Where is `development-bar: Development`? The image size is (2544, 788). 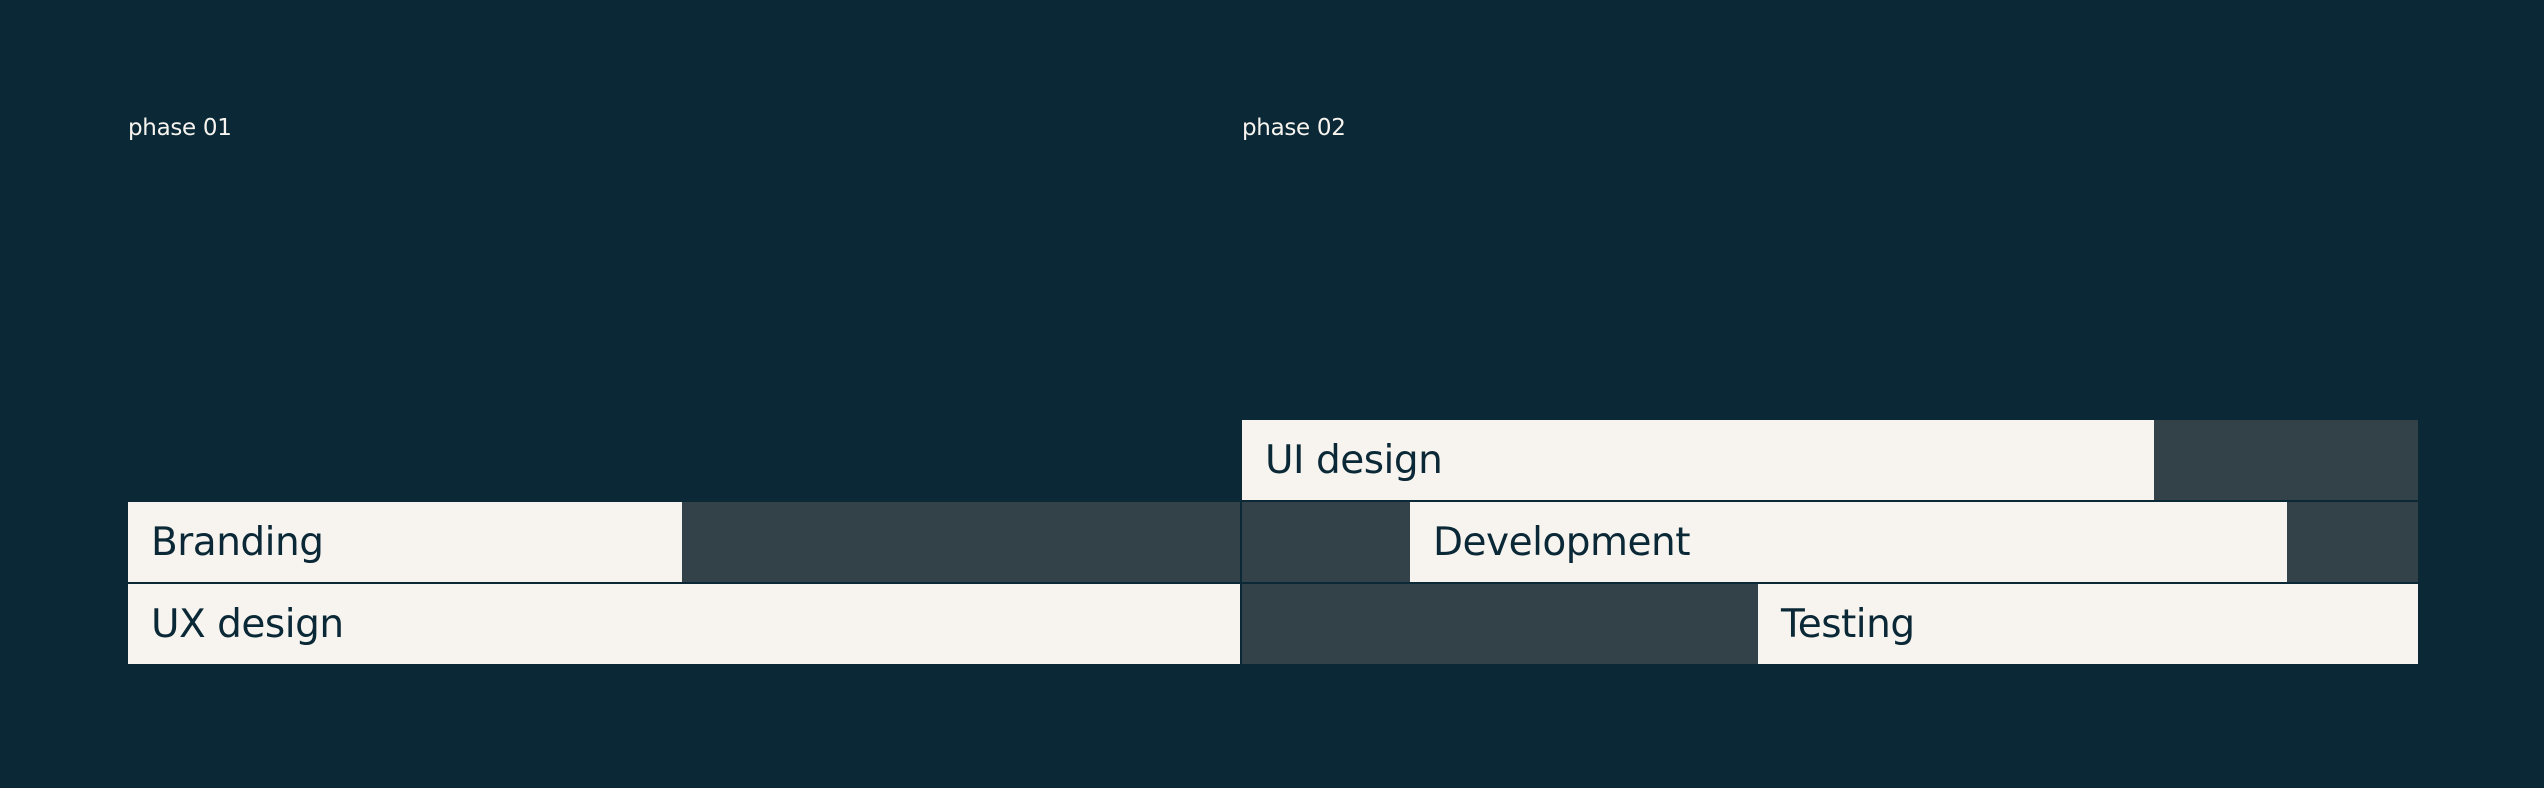 development-bar: Development is located at coordinates (1848, 542).